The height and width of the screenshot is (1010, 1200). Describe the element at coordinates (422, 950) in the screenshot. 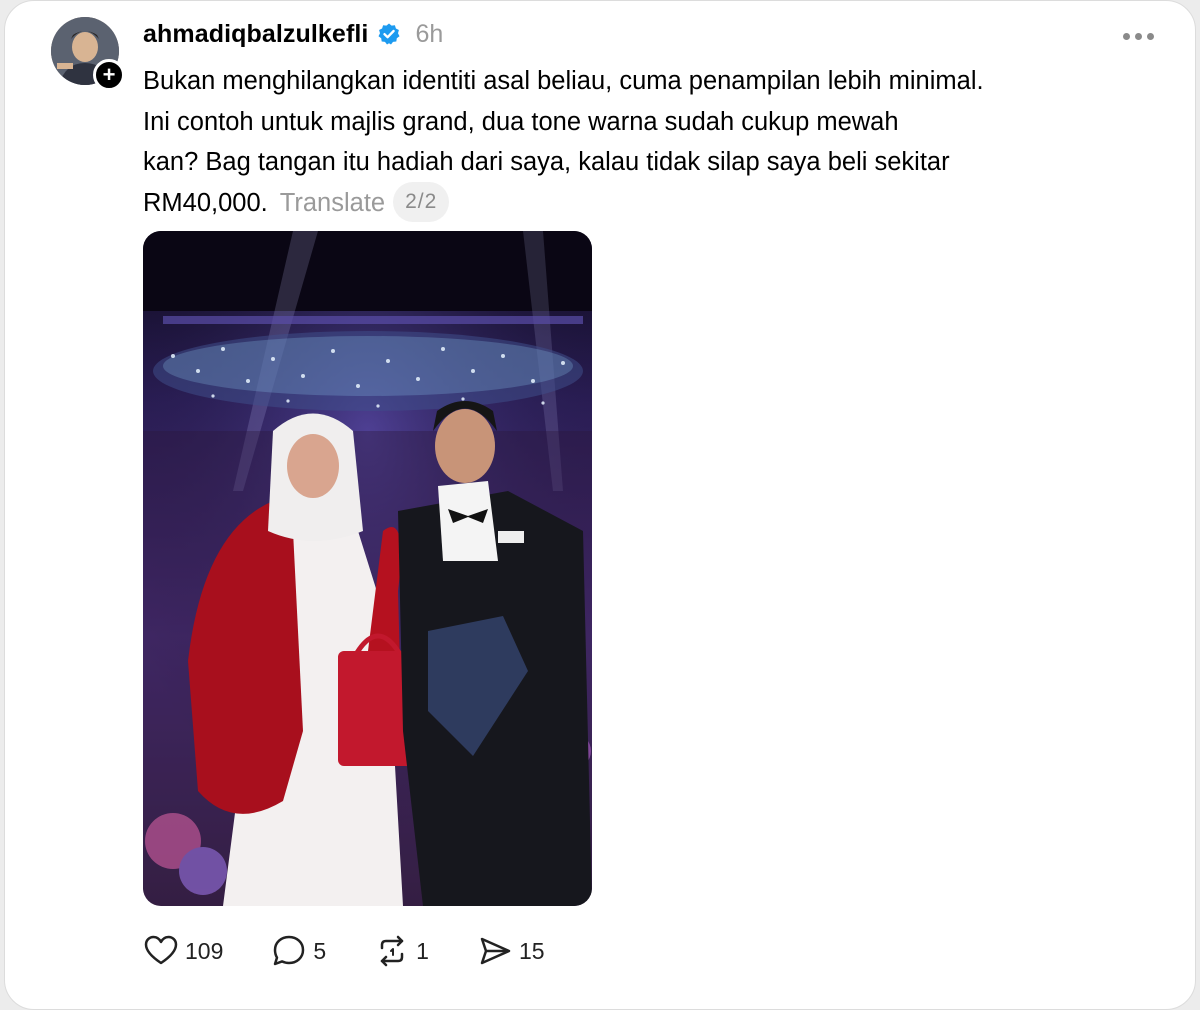

I see `repost-count: 1` at that location.